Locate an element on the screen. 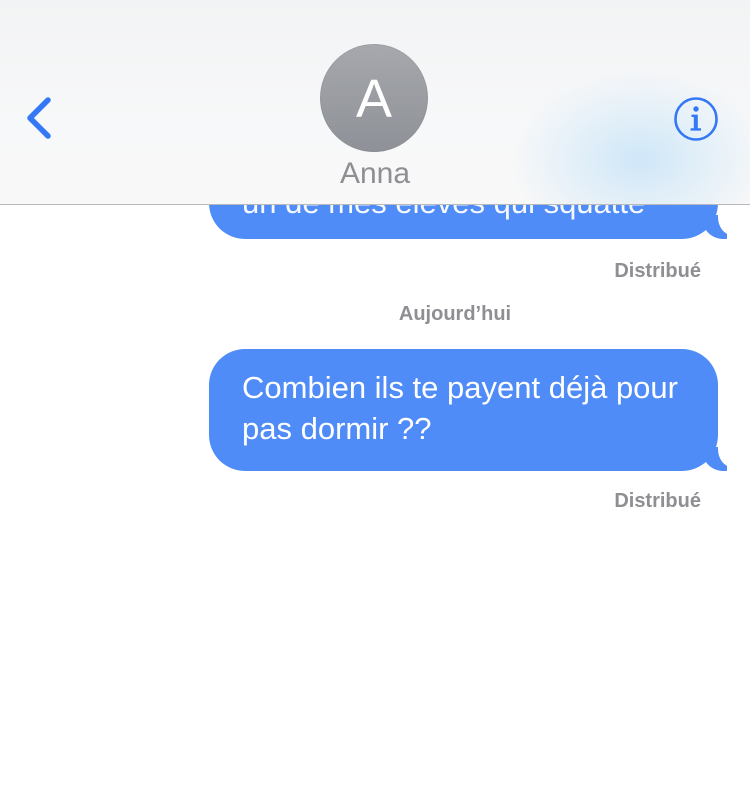  contact-avatar: A is located at coordinates (374, 98).